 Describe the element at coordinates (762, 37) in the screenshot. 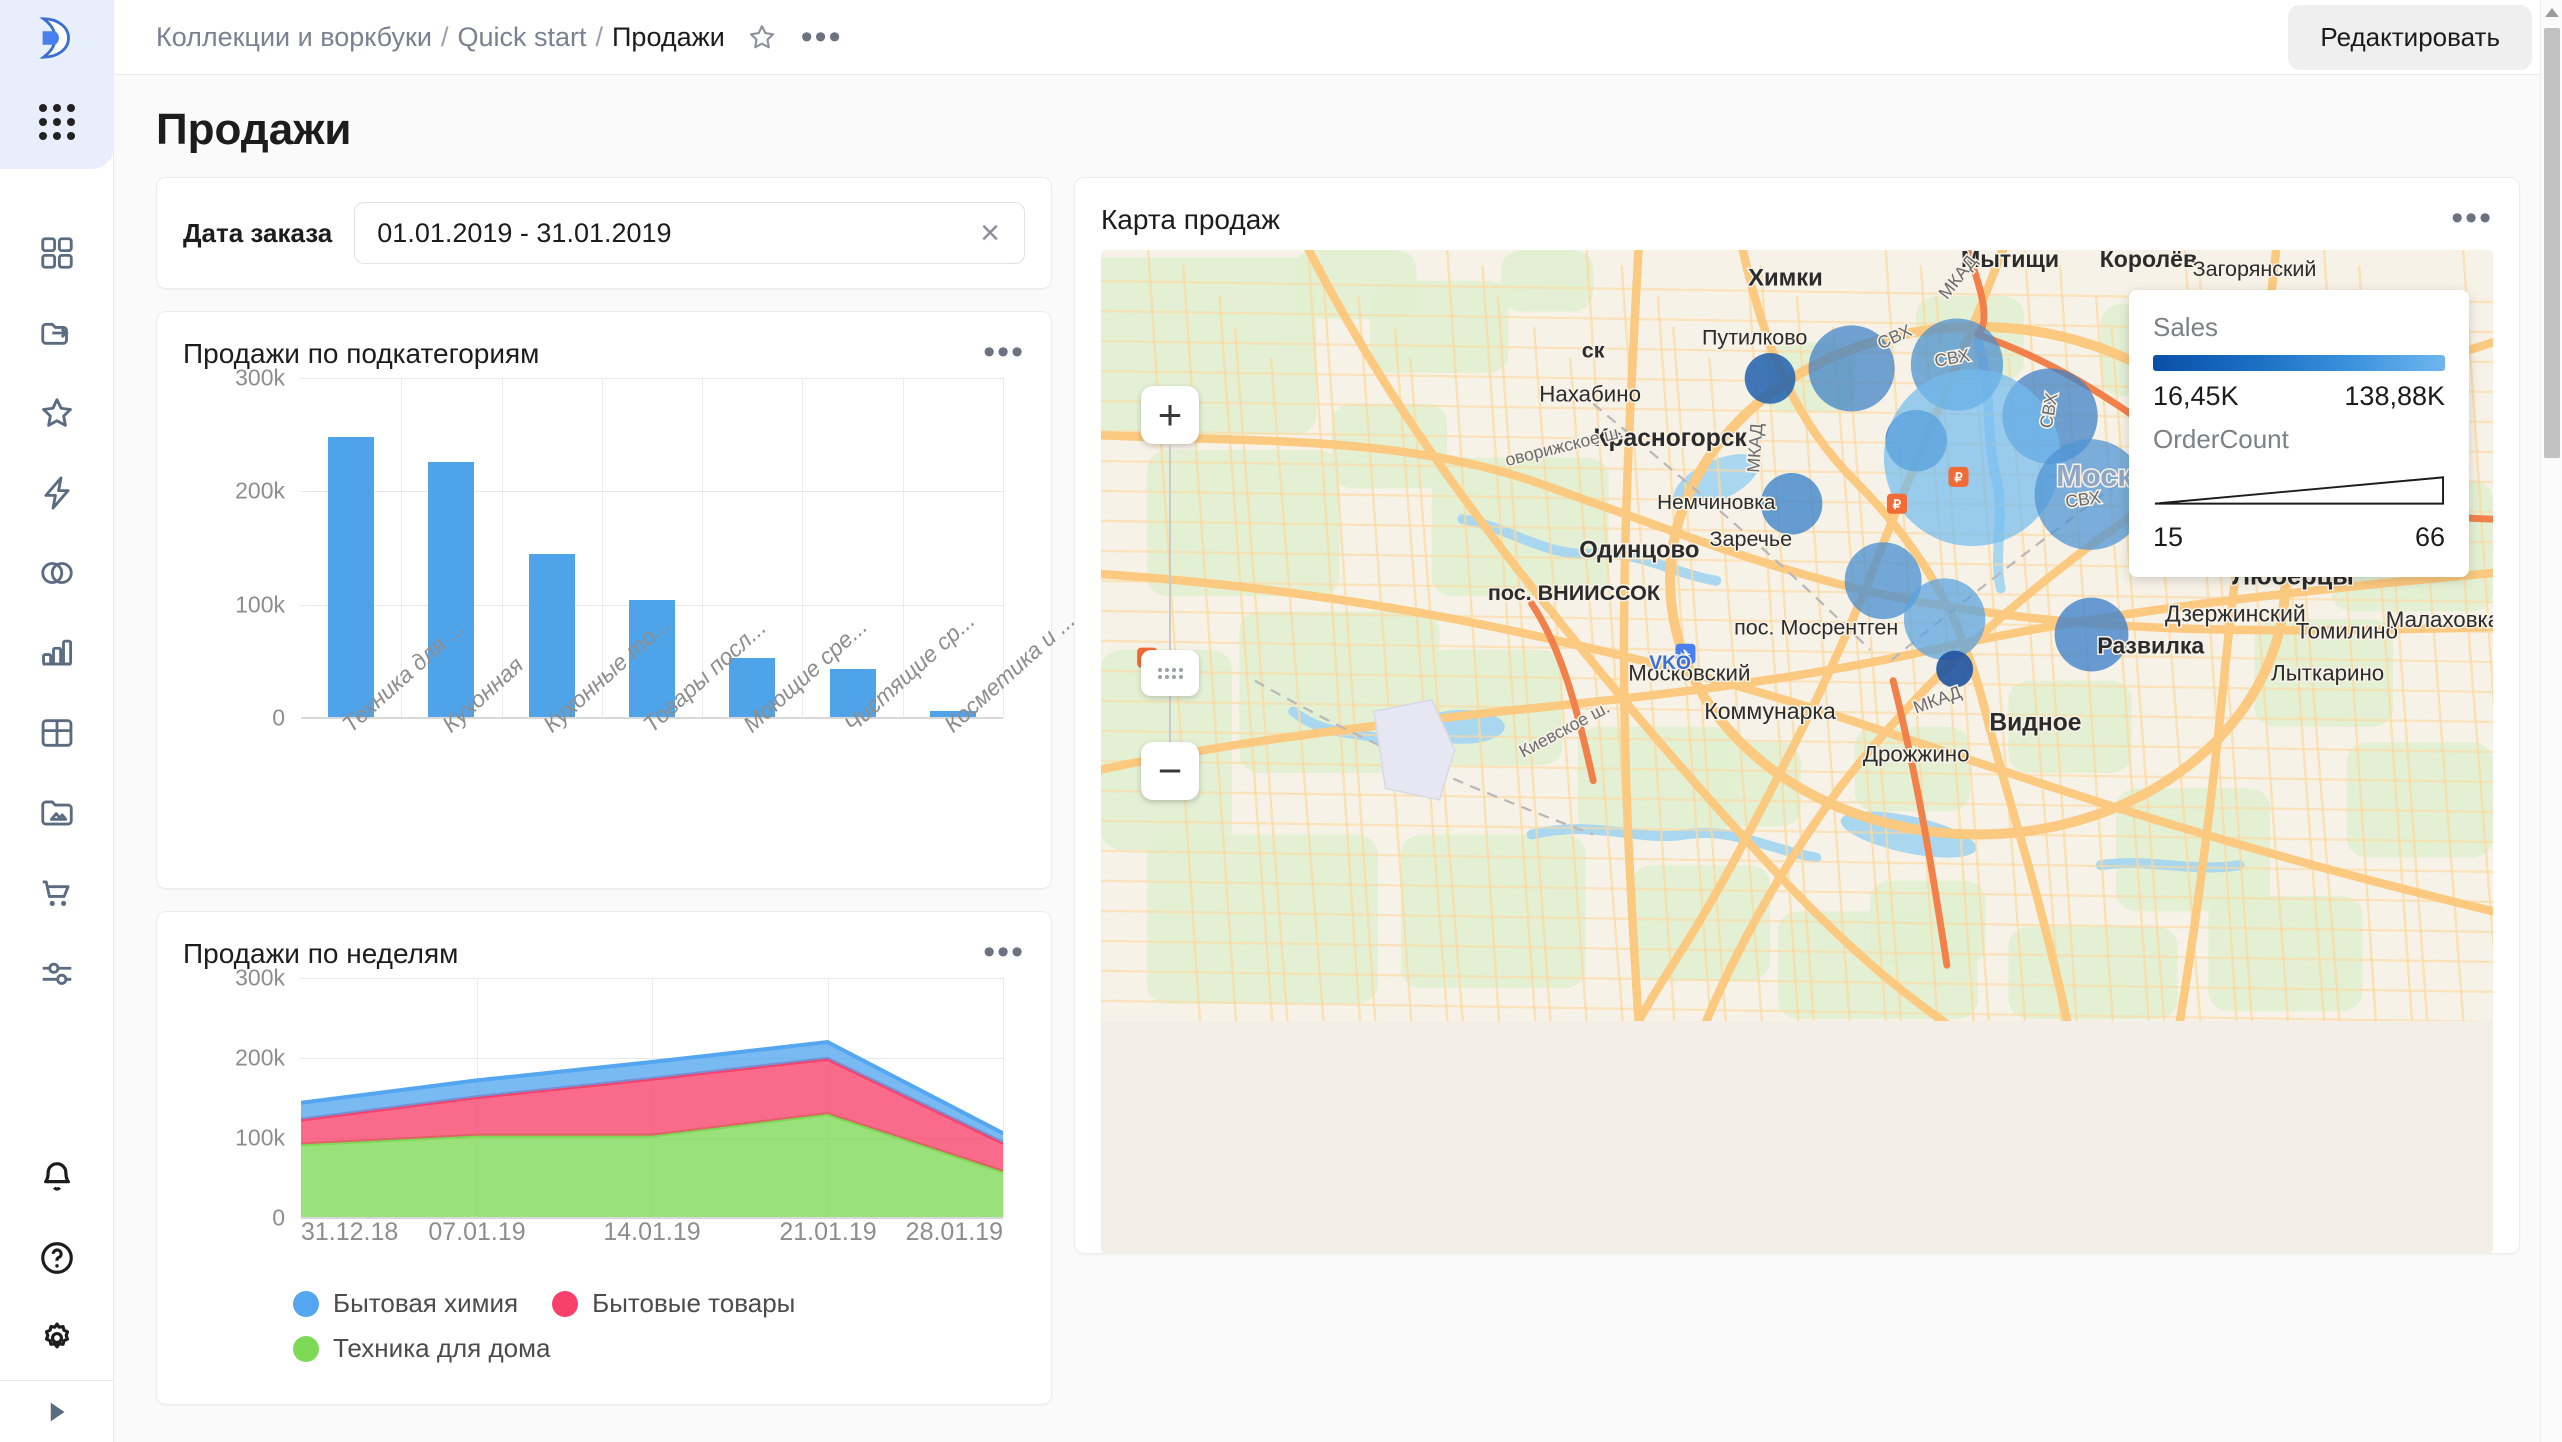

I see `favorite-toggle-button` at that location.